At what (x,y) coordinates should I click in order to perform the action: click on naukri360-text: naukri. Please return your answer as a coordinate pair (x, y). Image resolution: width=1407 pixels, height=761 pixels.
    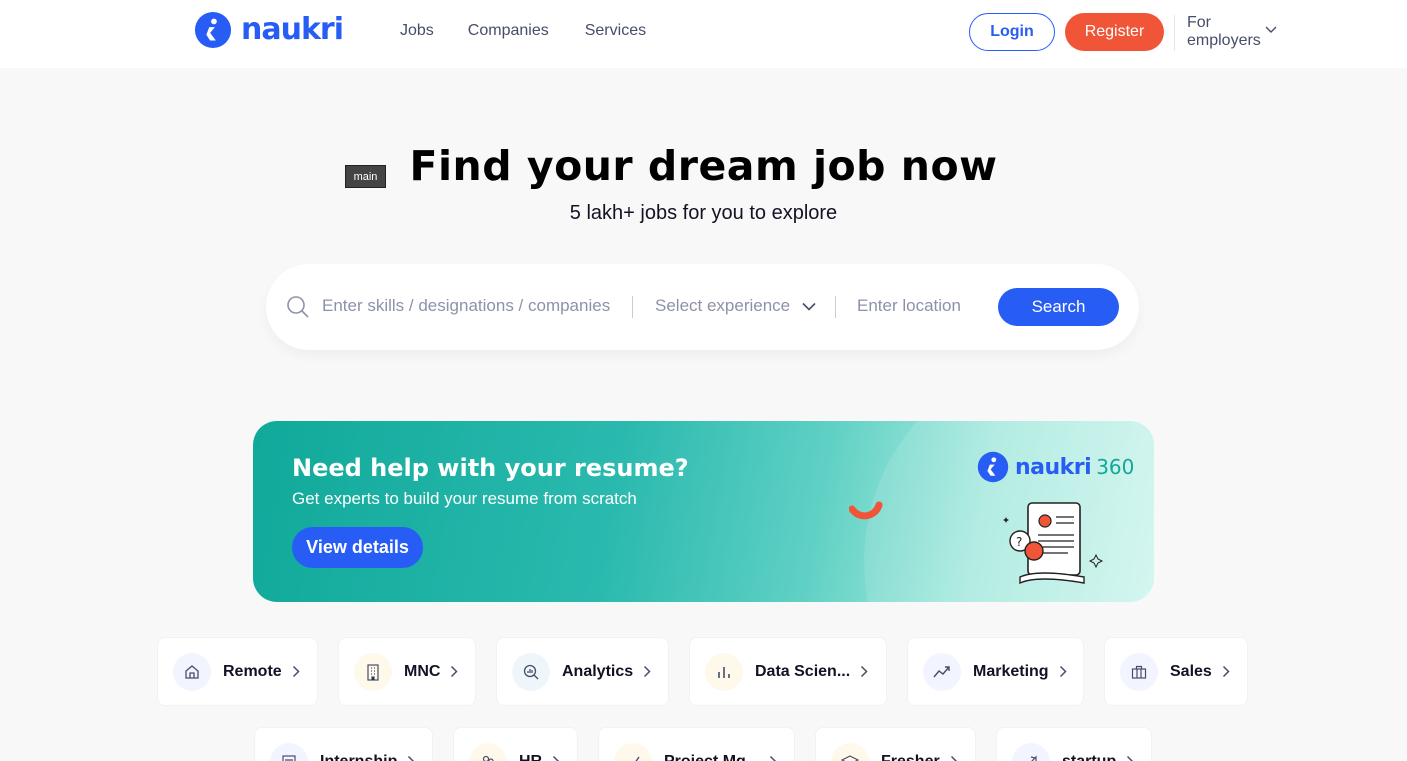
    Looking at the image, I should click on (1053, 467).